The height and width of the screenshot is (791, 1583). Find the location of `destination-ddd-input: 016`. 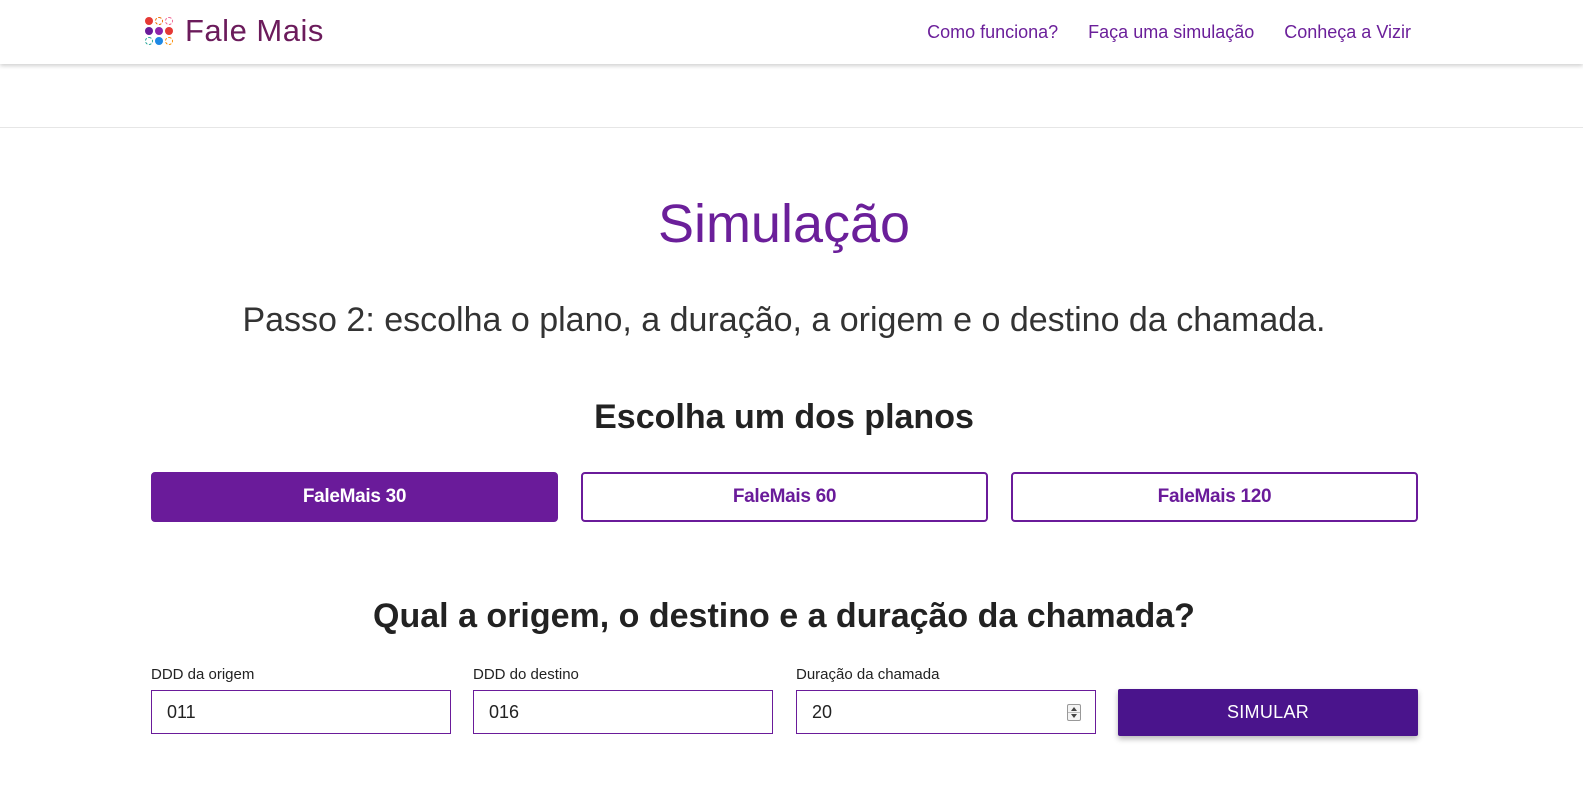

destination-ddd-input: 016 is located at coordinates (623, 712).